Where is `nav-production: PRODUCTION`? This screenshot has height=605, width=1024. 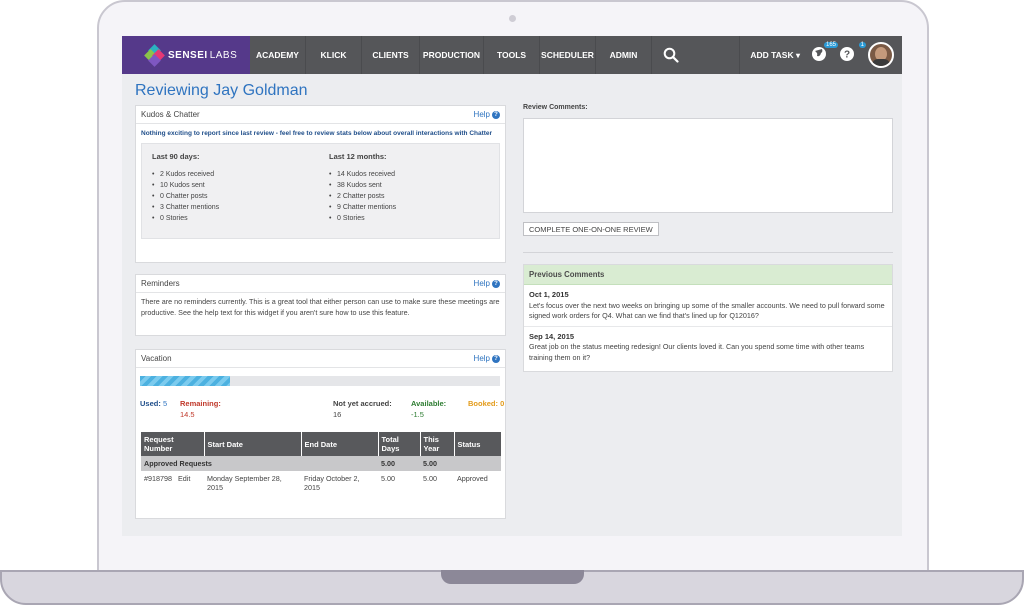 nav-production: PRODUCTION is located at coordinates (452, 55).